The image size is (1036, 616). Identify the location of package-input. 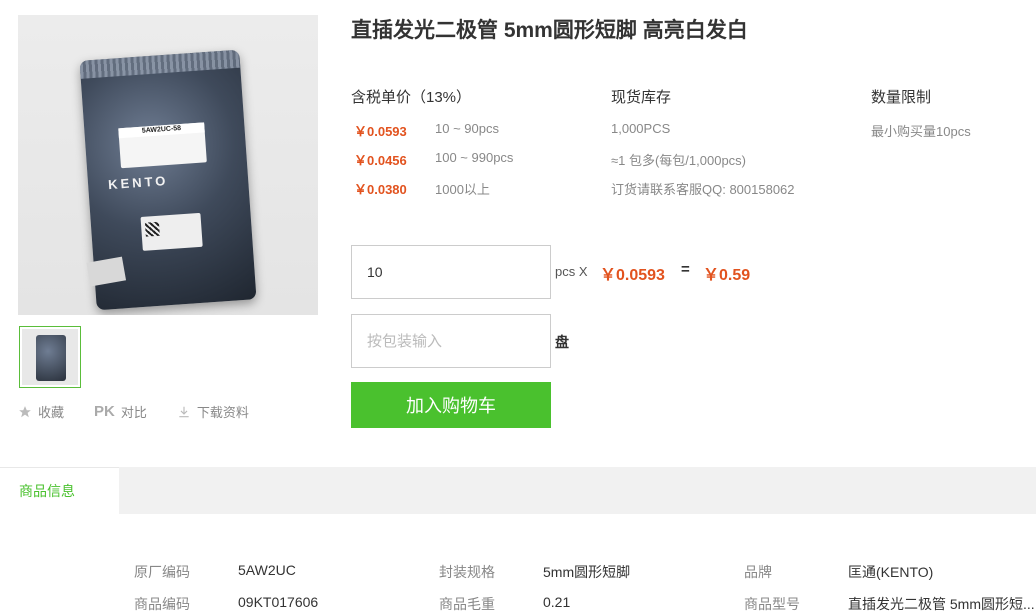
(451, 341).